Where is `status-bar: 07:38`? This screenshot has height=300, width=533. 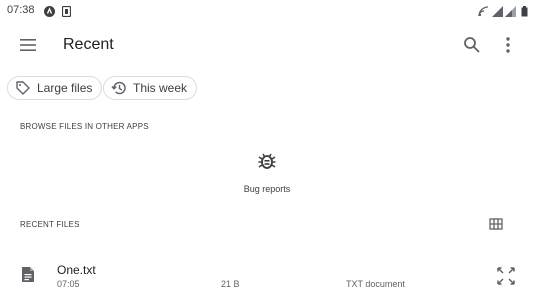
status-bar: 07:38 is located at coordinates (266, 10).